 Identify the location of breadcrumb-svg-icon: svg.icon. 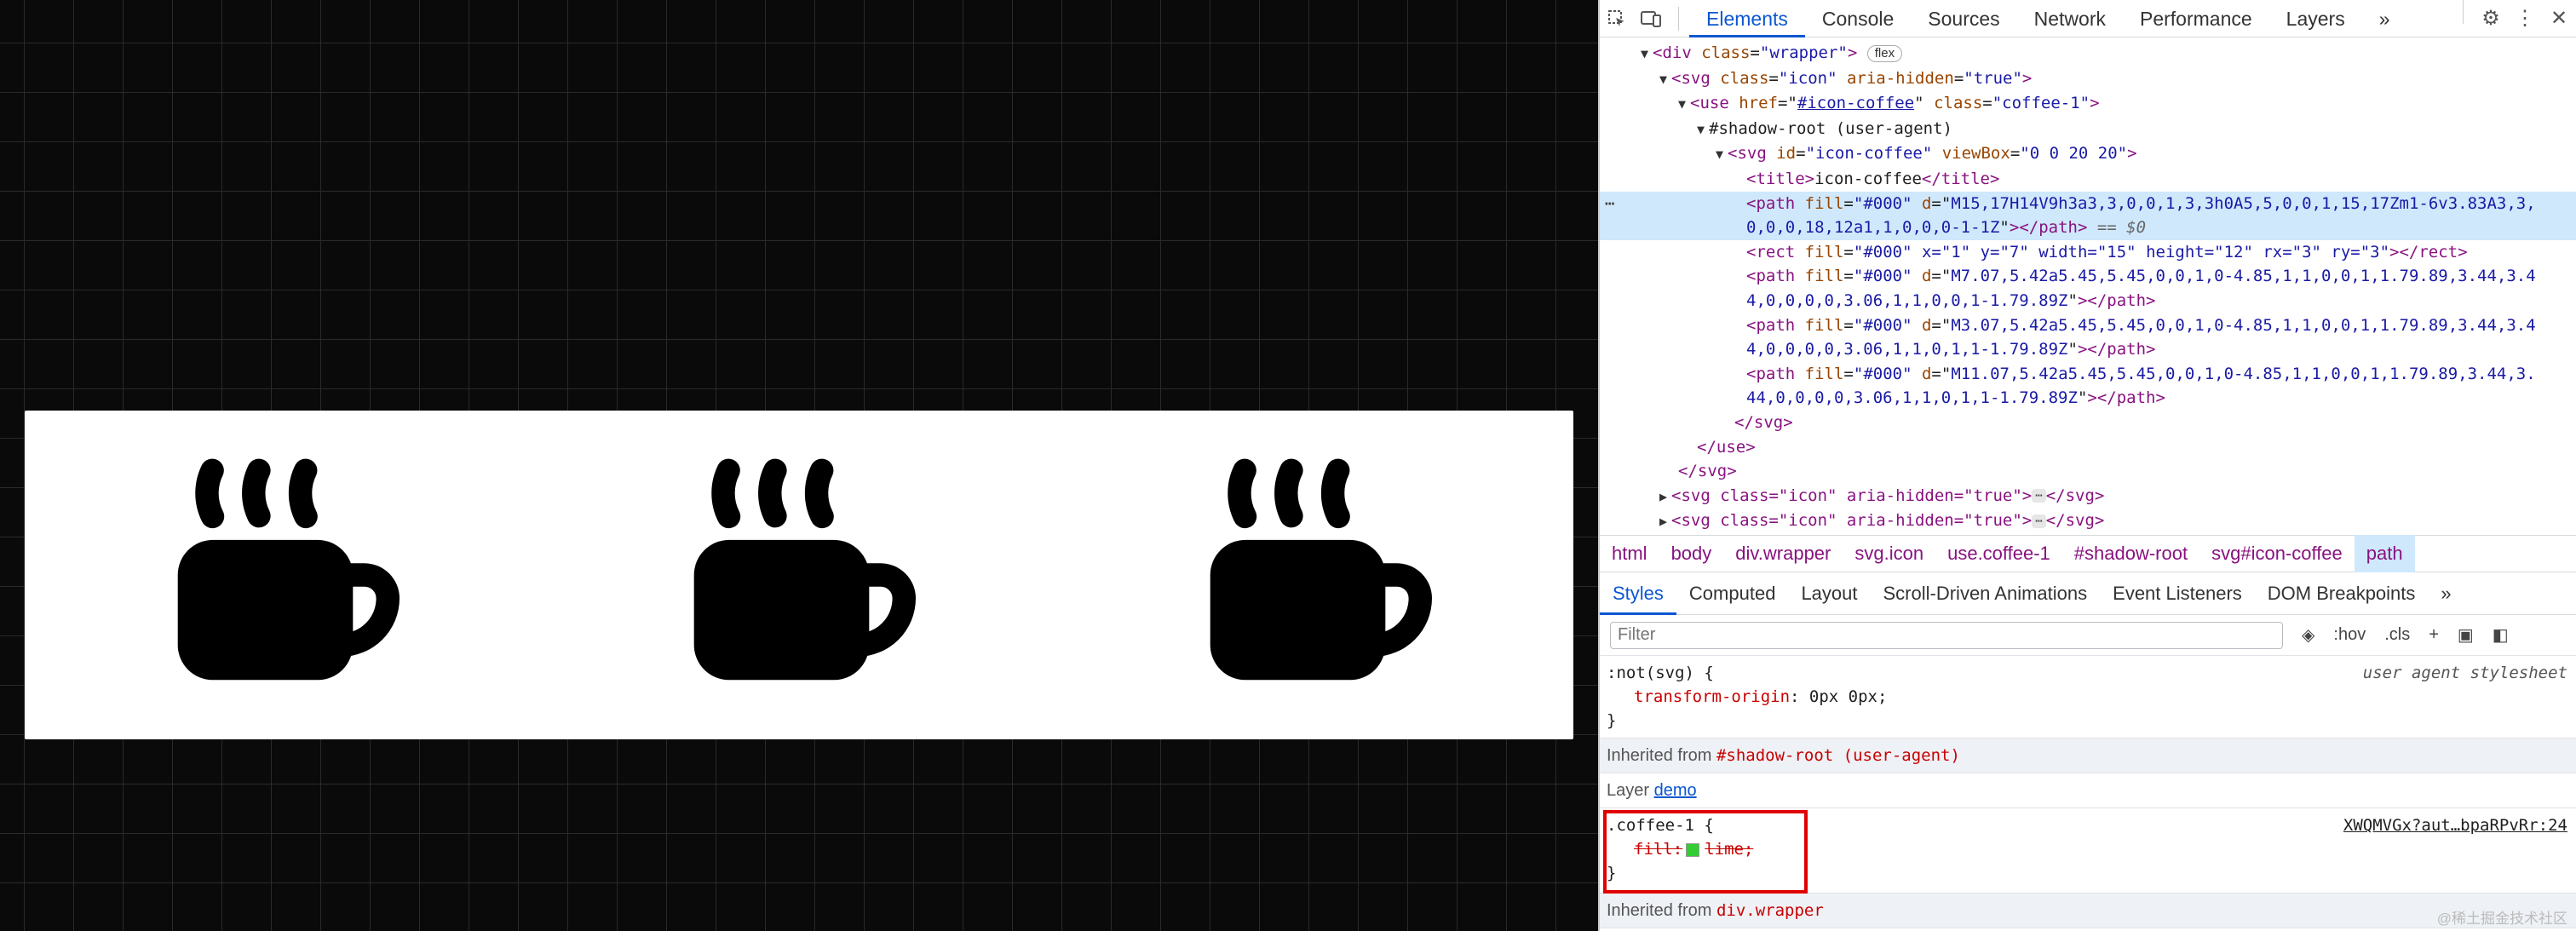
(1889, 553).